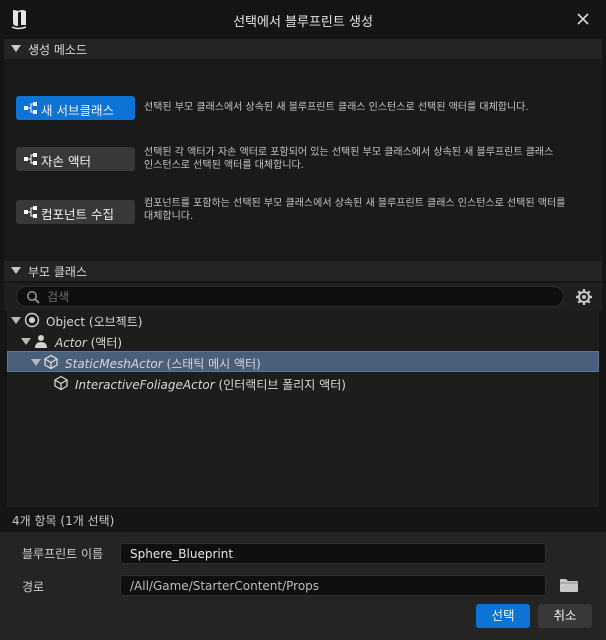  What do you see at coordinates (303, 320) in the screenshot?
I see `tree-row-object: Object (오브젝트)` at bounding box center [303, 320].